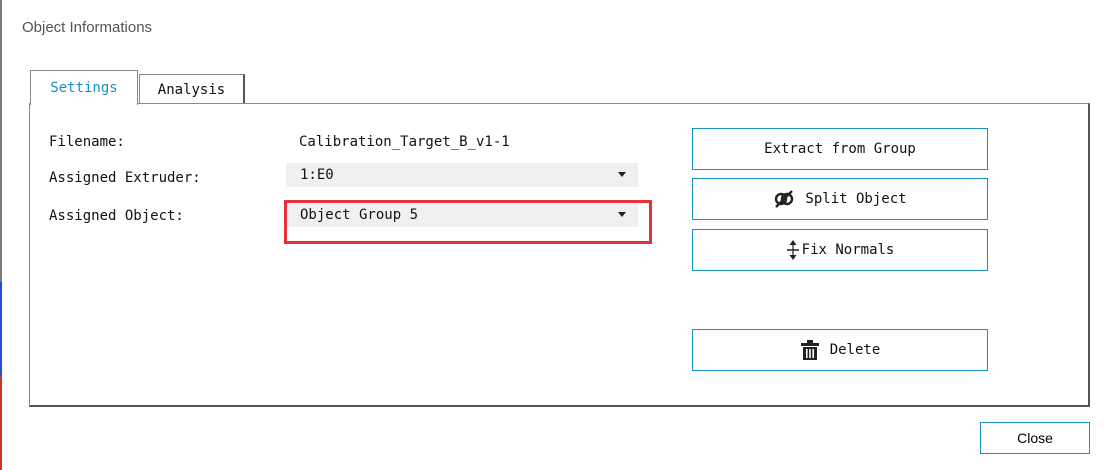  Describe the element at coordinates (404, 142) in the screenshot. I see `filename-value: Calibration_Target_B_v1-1` at that location.